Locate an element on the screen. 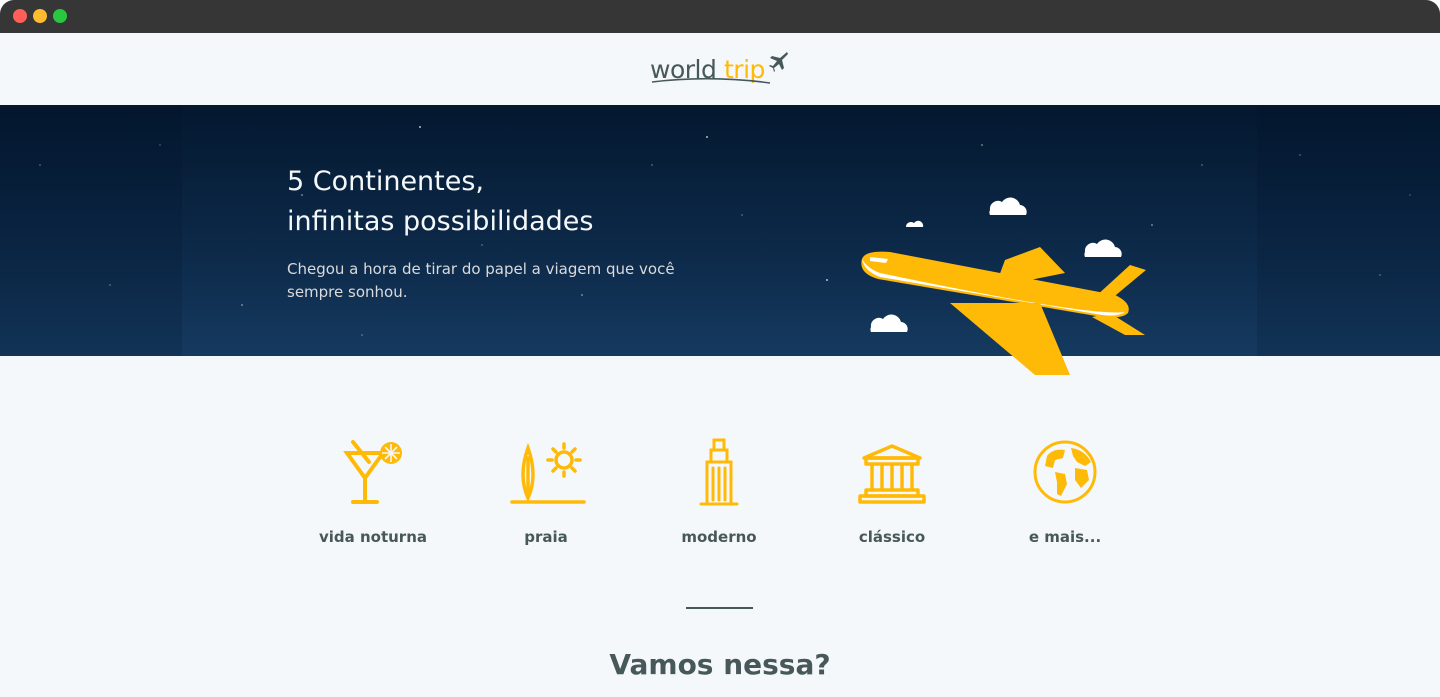 Image resolution: width=1440 pixels, height=697 pixels. cta-title: Vamos nessa? is located at coordinates (720, 664).